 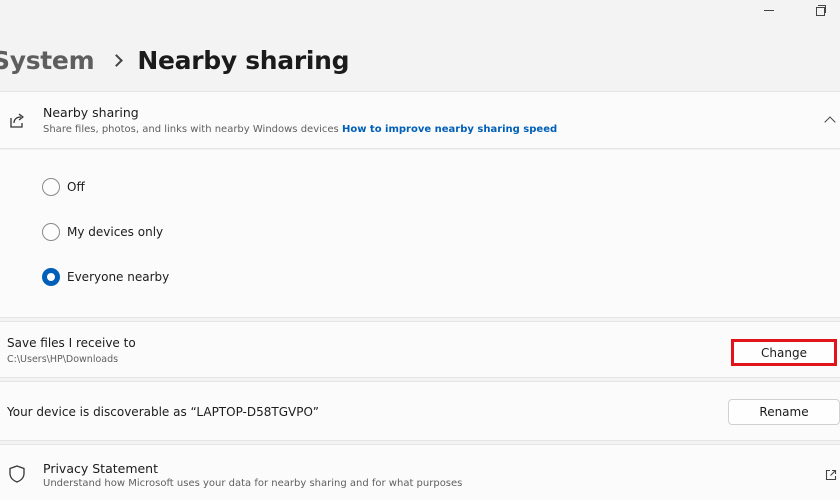 What do you see at coordinates (118, 277) in the screenshot?
I see `radio-label-everyone: Everyone nearby` at bounding box center [118, 277].